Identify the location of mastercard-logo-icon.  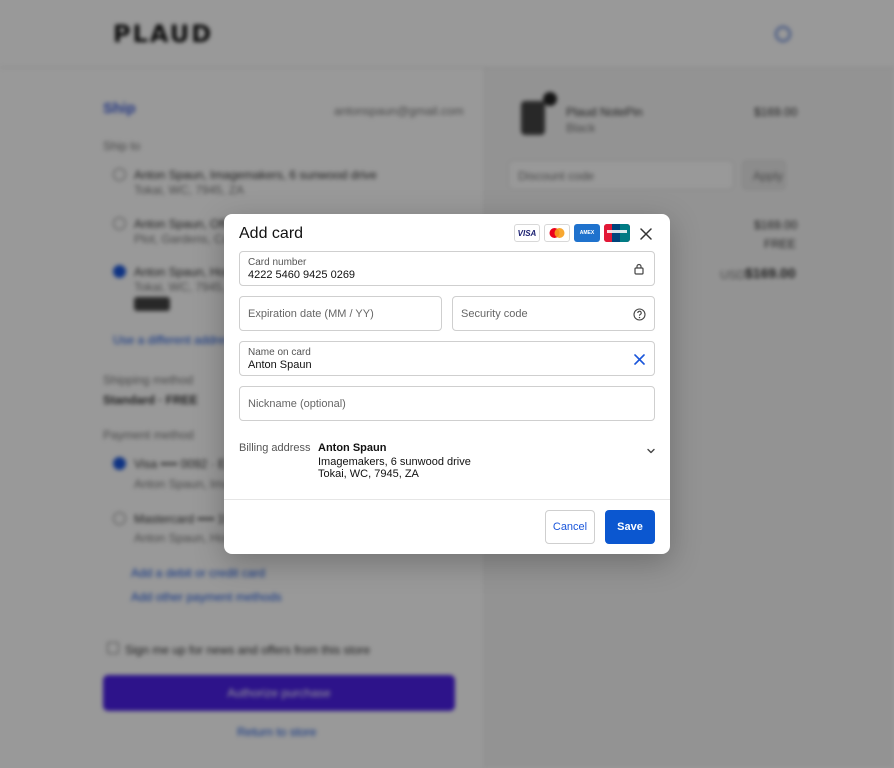
(557, 233).